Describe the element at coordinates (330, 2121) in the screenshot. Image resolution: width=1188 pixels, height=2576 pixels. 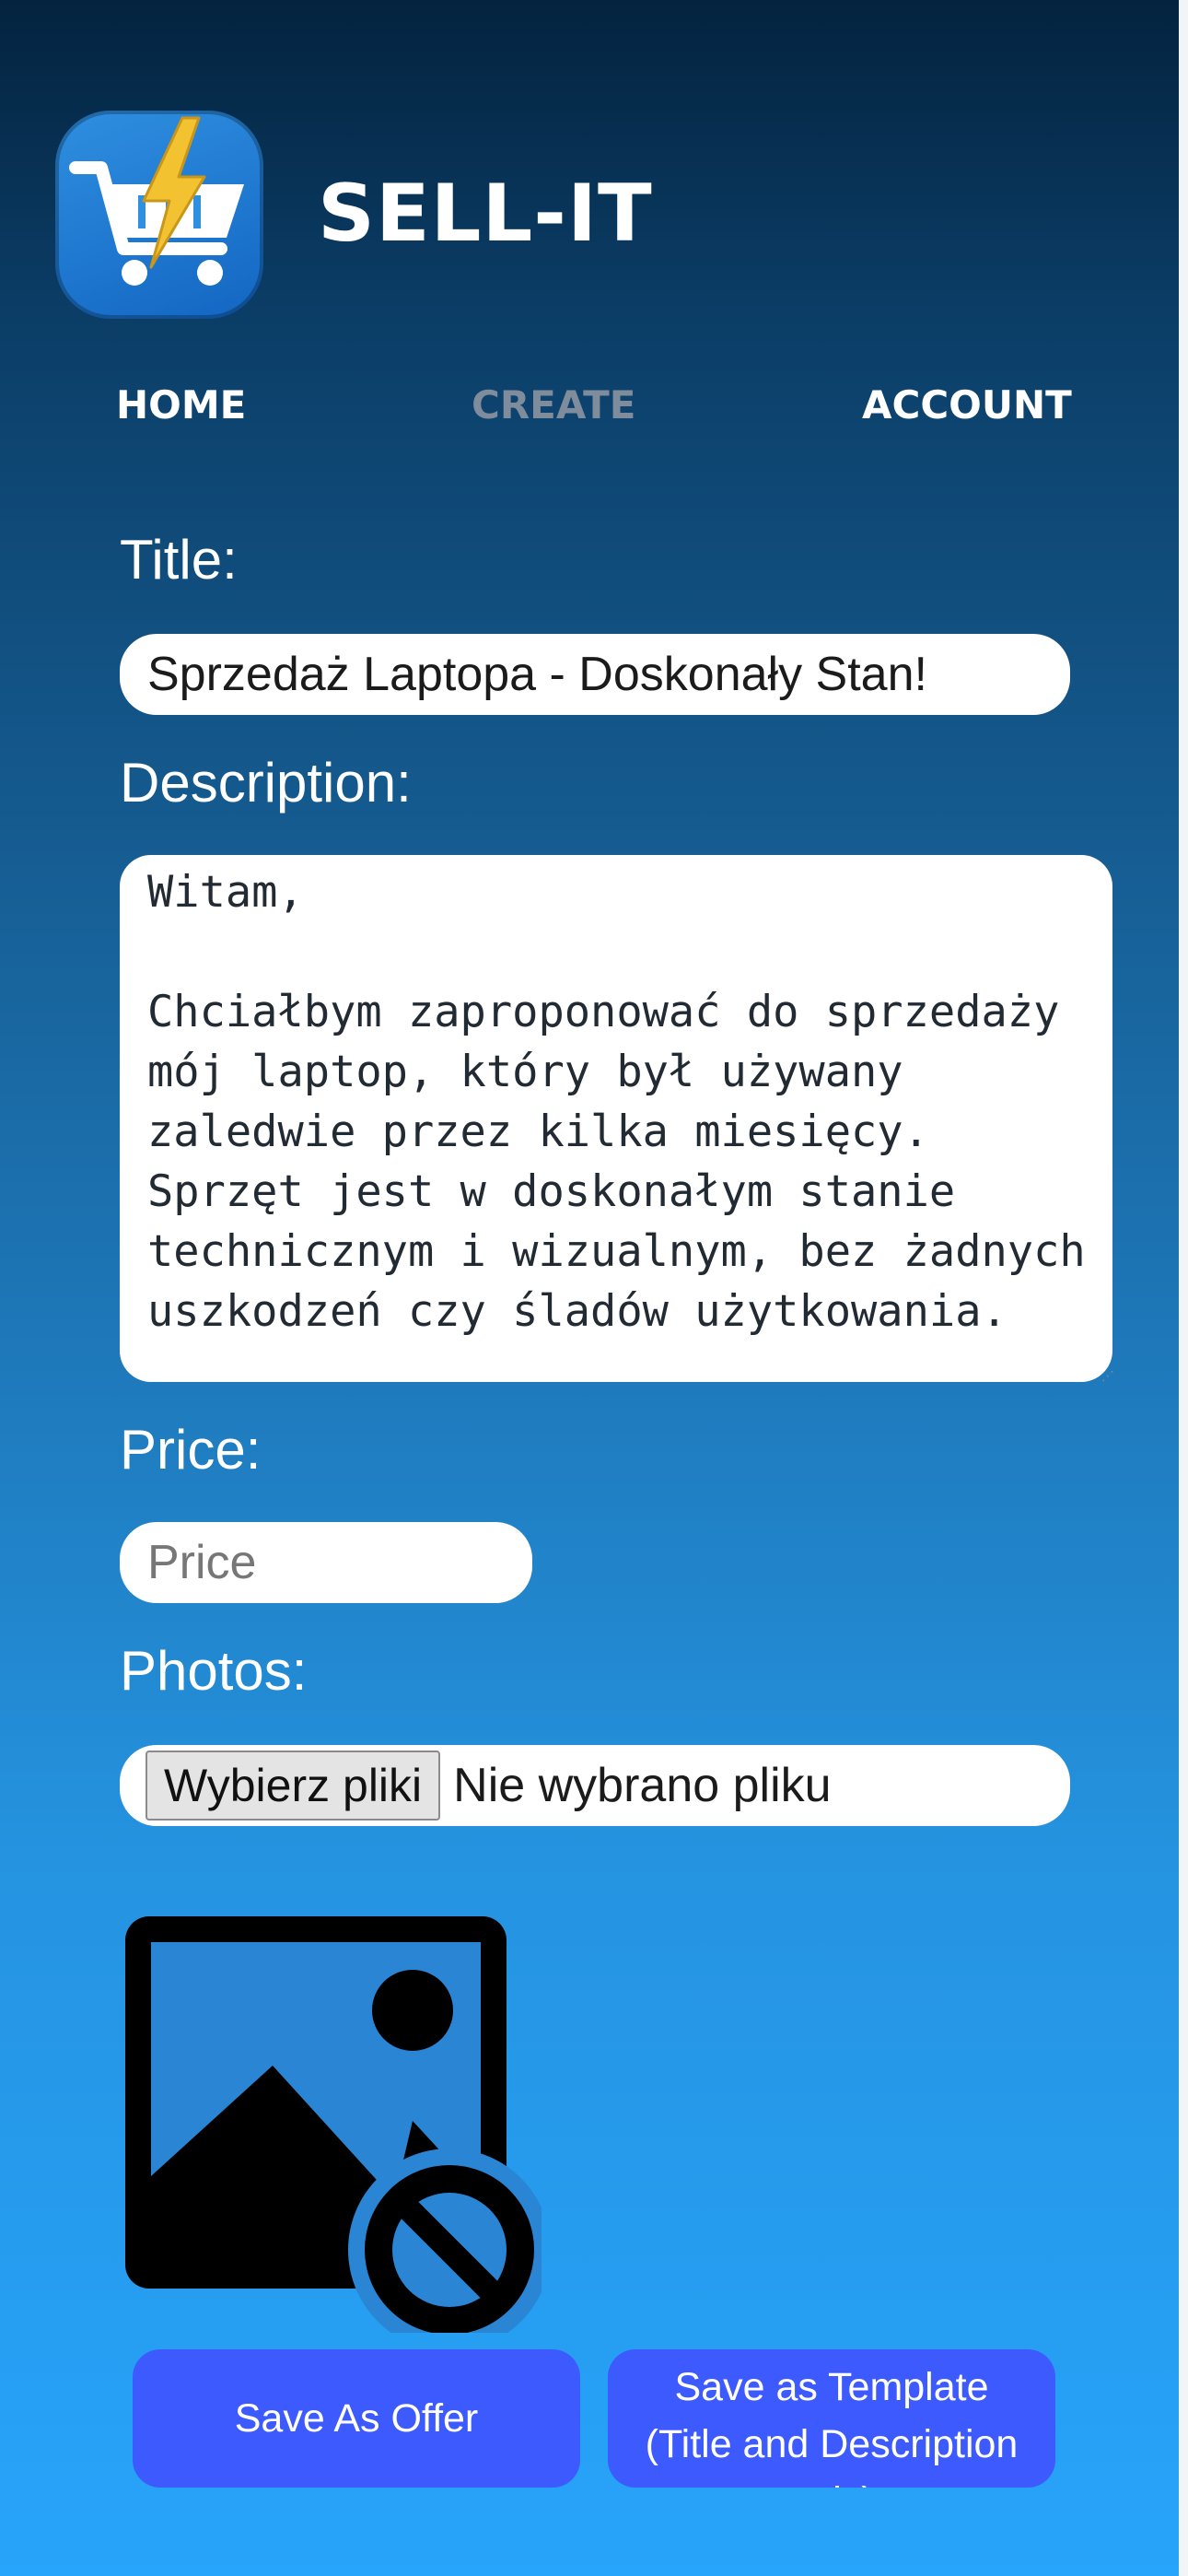
I see `image-unavailable-icon` at that location.